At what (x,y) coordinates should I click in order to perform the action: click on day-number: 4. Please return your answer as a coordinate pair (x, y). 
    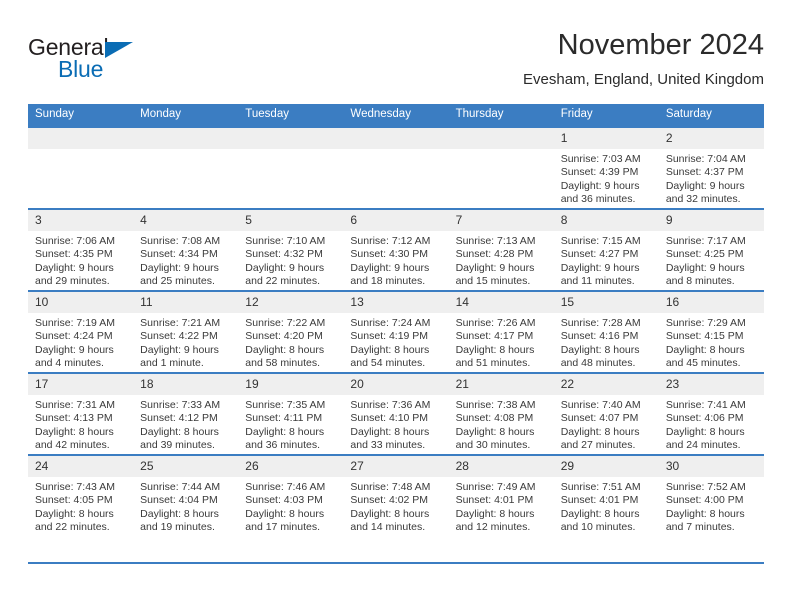
    Looking at the image, I should click on (186, 220).